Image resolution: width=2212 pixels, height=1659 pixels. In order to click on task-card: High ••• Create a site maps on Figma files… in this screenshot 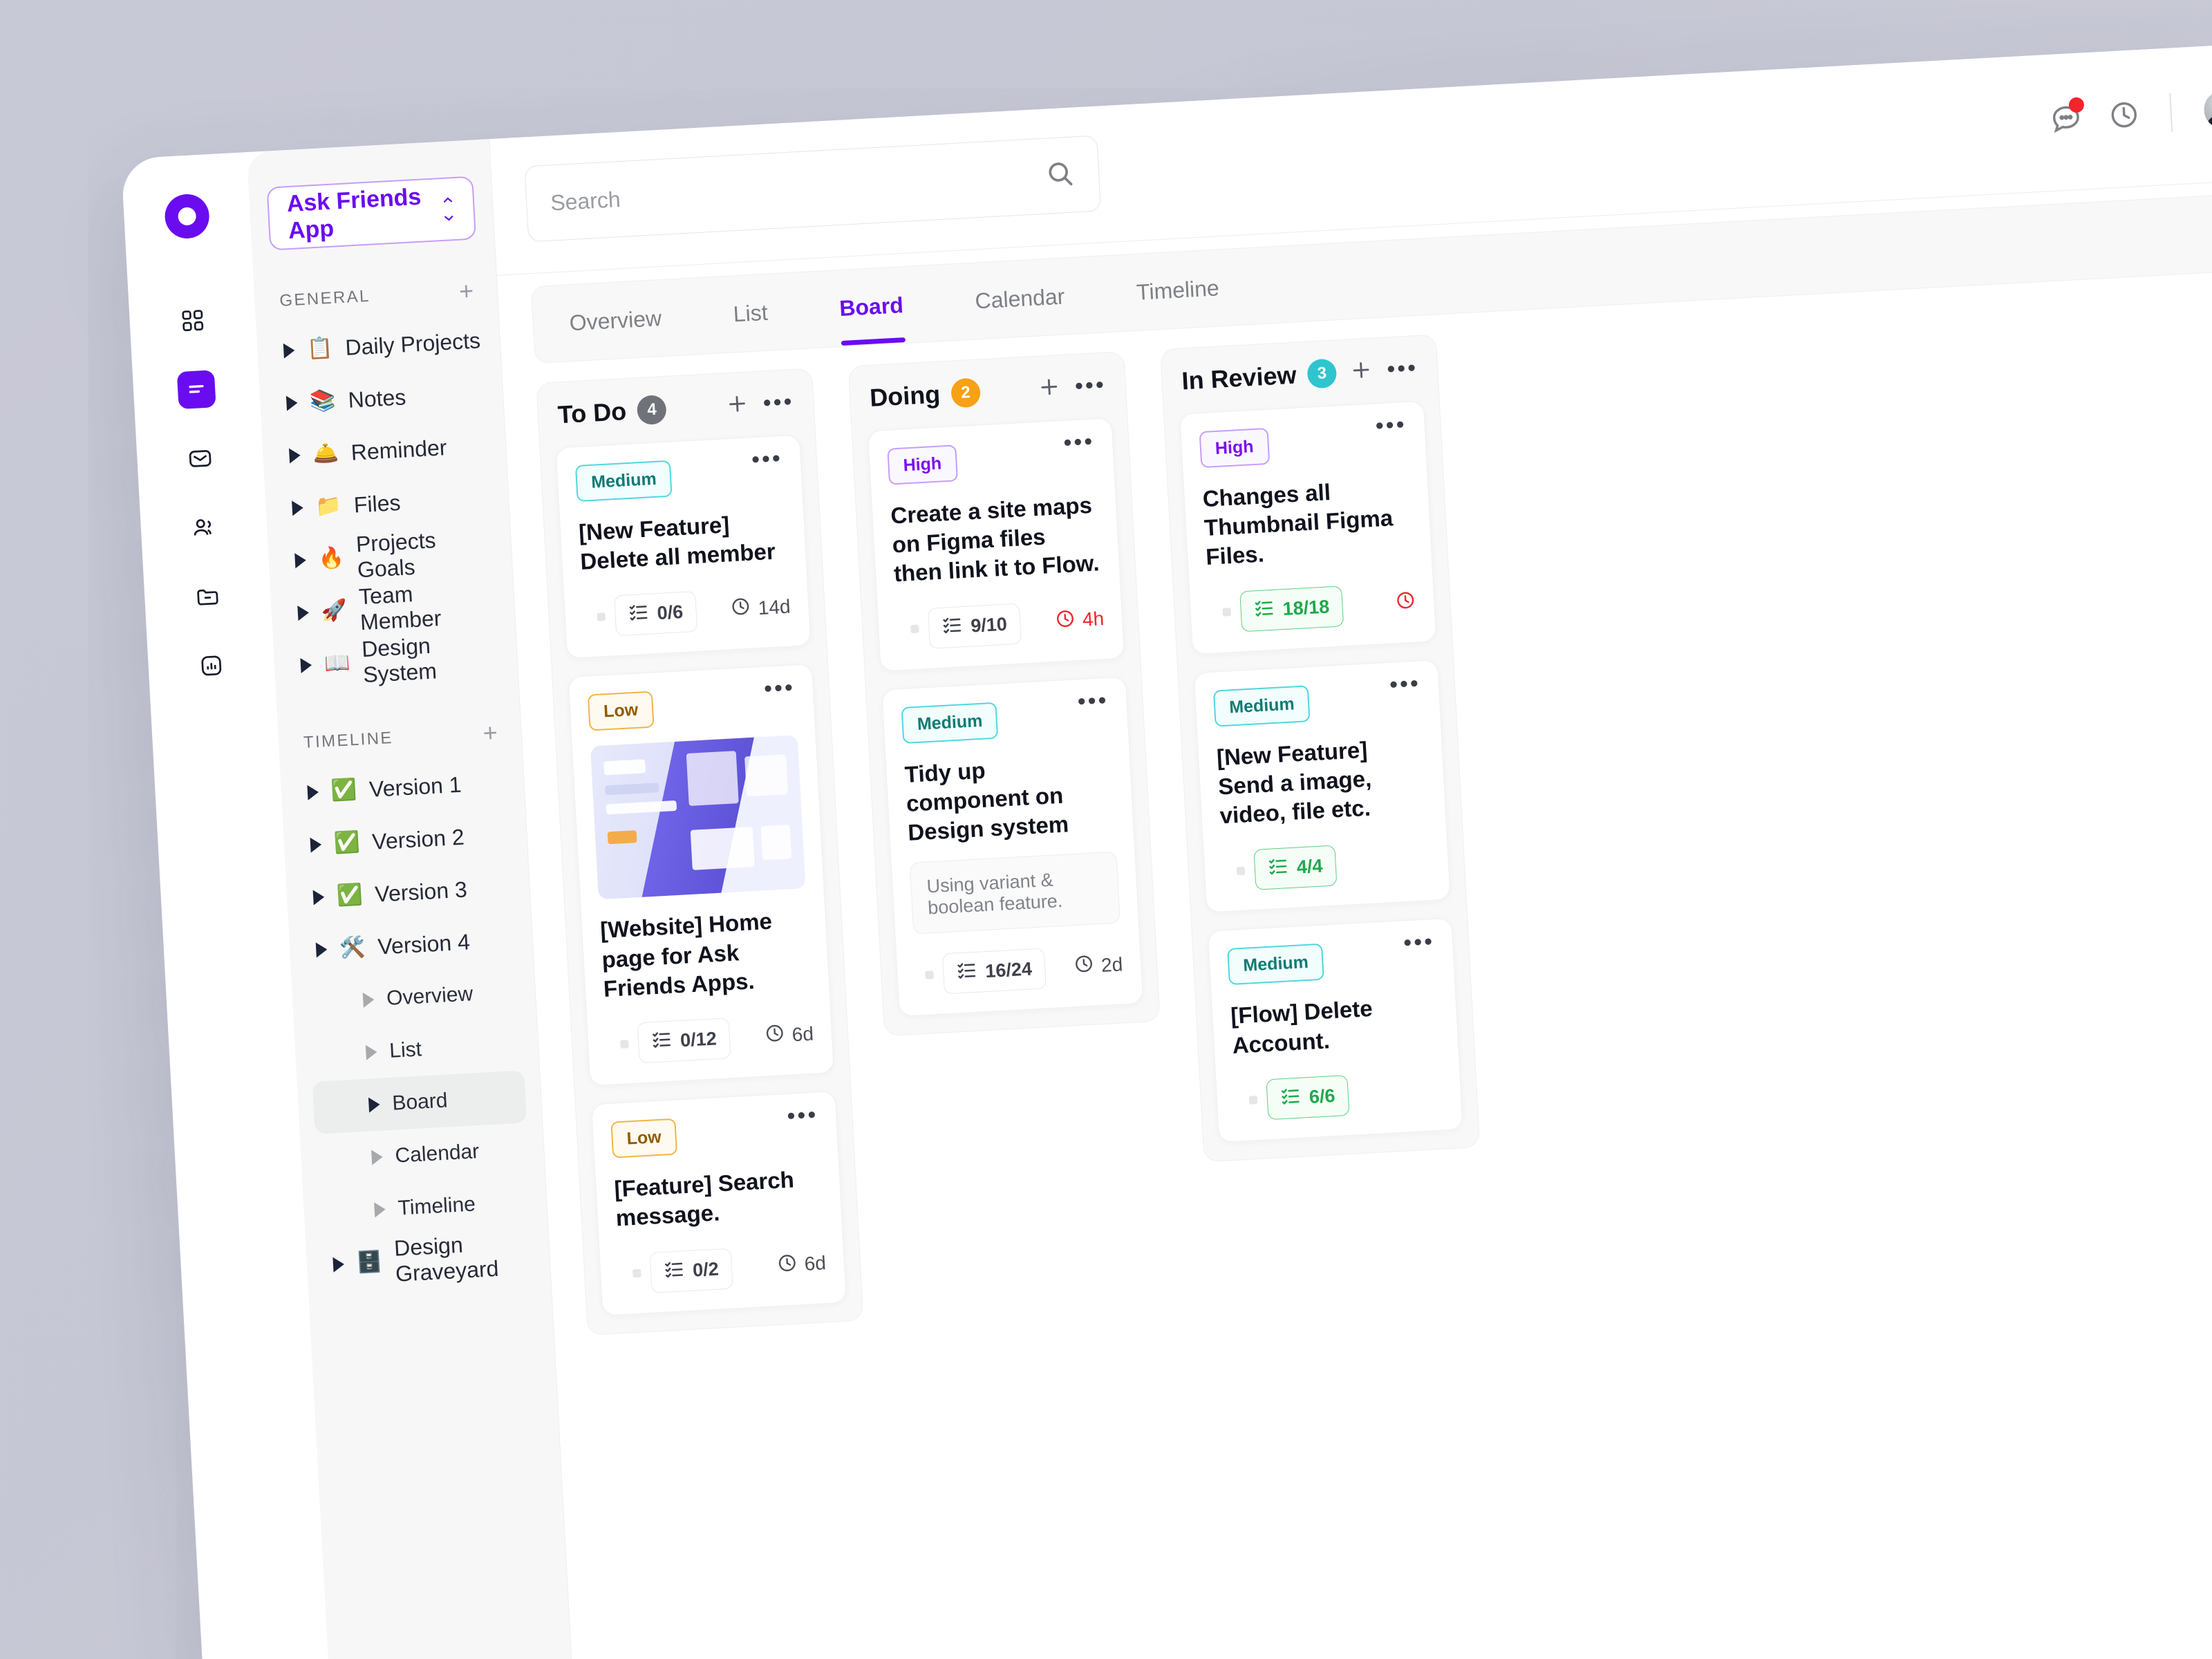, I will do `click(996, 545)`.